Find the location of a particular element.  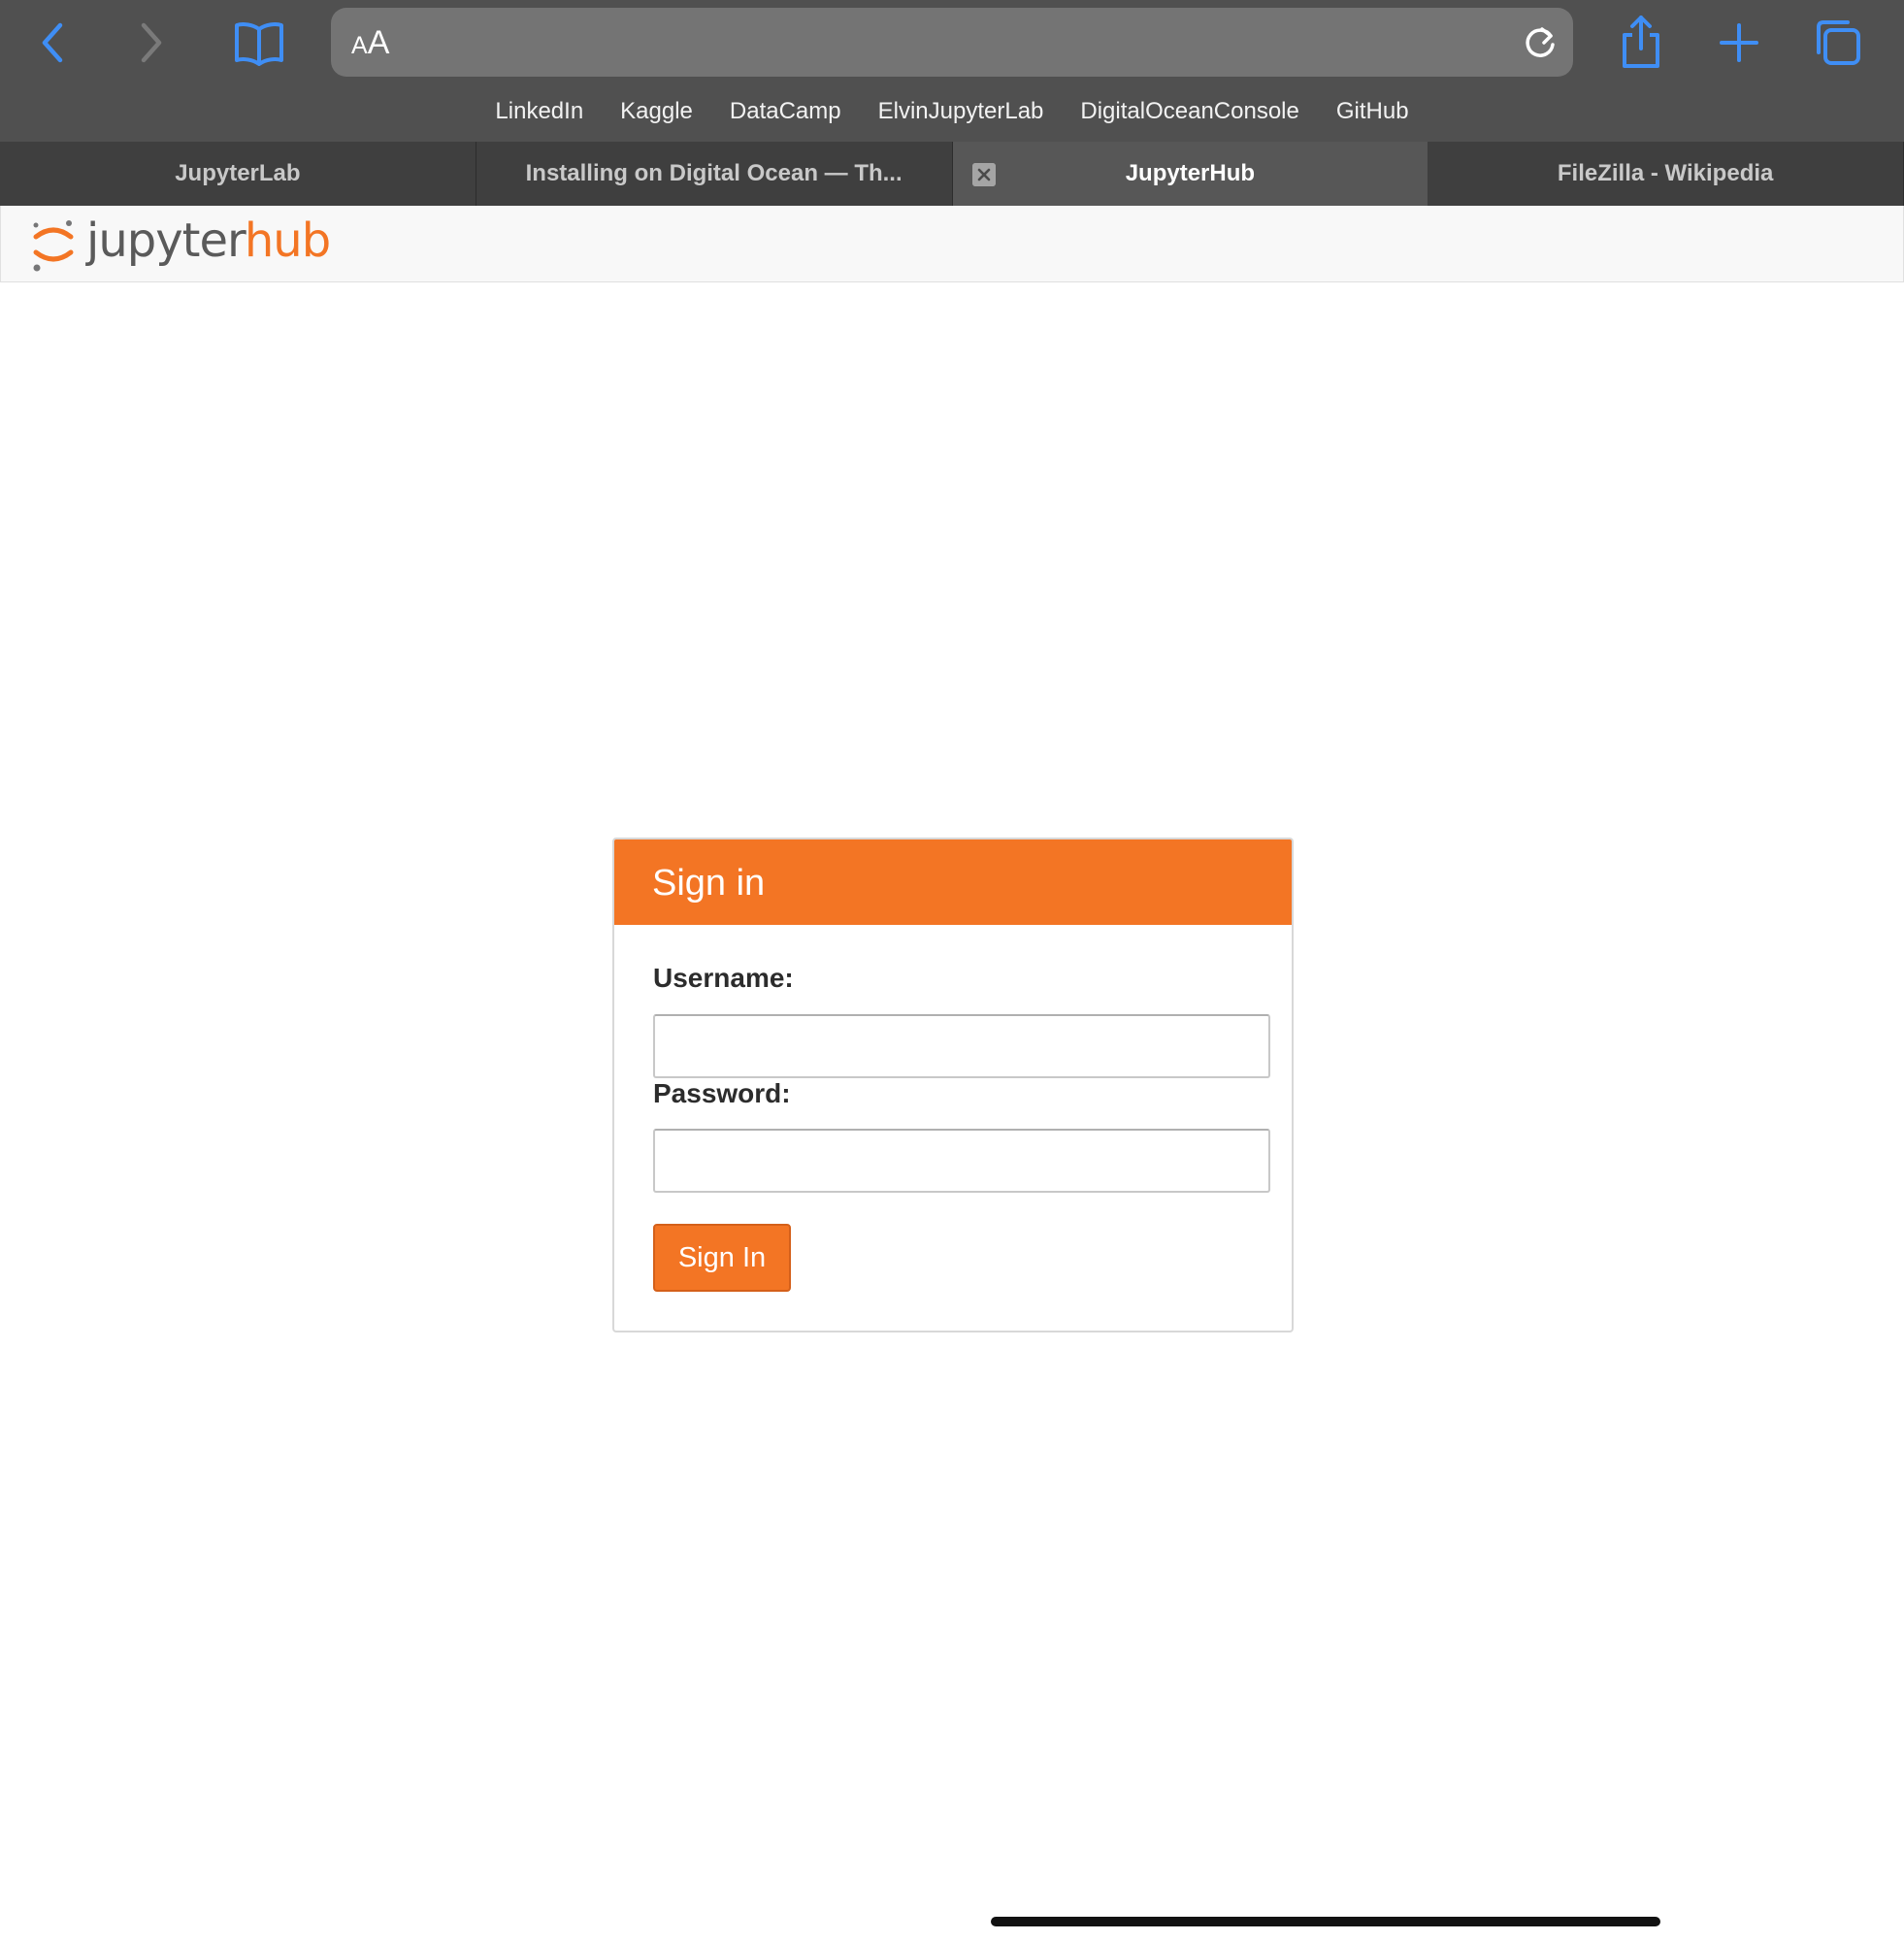

reader-text-size-button: AA is located at coordinates (370, 42).